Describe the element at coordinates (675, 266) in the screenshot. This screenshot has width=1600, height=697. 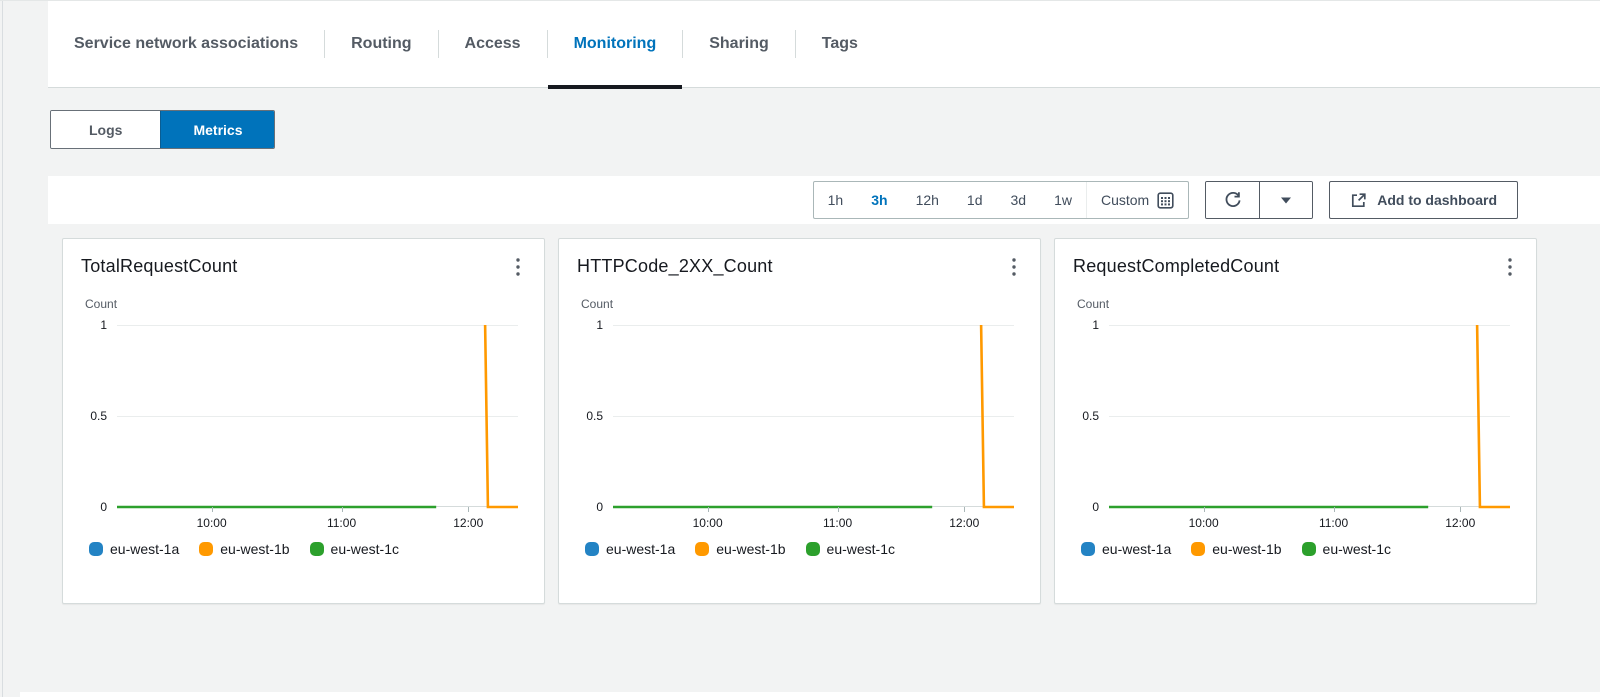
I see `chart-title: HTTPCode_2XX_Count` at that location.